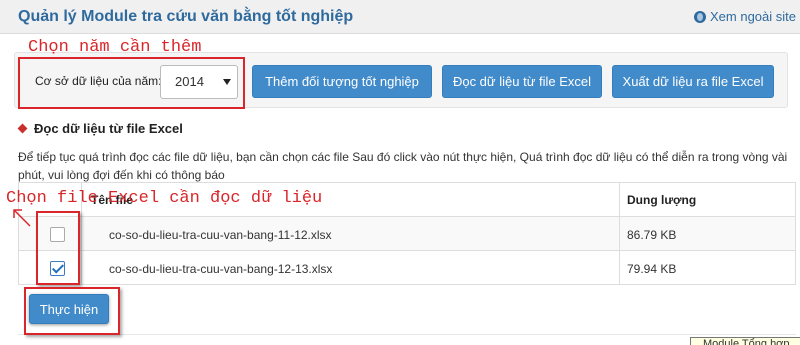  I want to click on annotation-arrow-icon, so click(22, 218).